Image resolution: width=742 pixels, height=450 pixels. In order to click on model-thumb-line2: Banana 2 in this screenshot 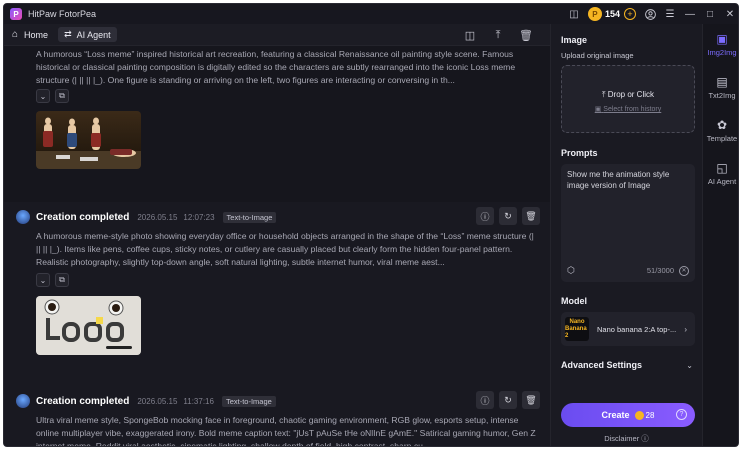, I will do `click(576, 332)`.